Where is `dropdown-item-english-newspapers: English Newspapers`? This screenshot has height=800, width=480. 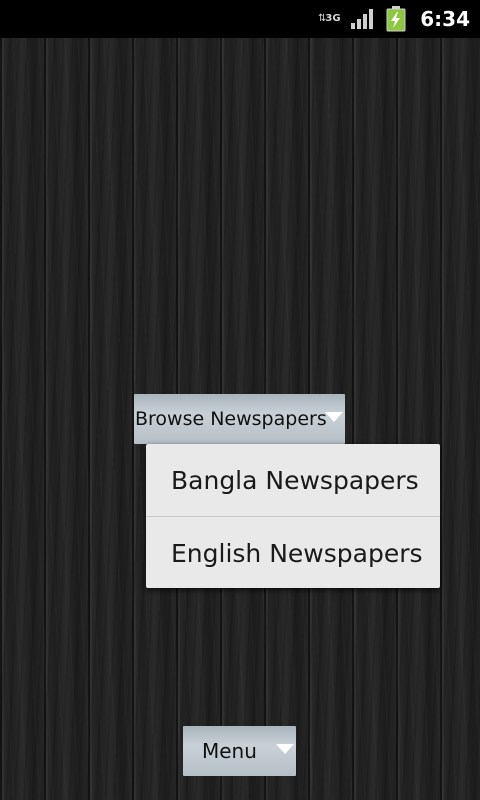 dropdown-item-english-newspapers: English Newspapers is located at coordinates (293, 553).